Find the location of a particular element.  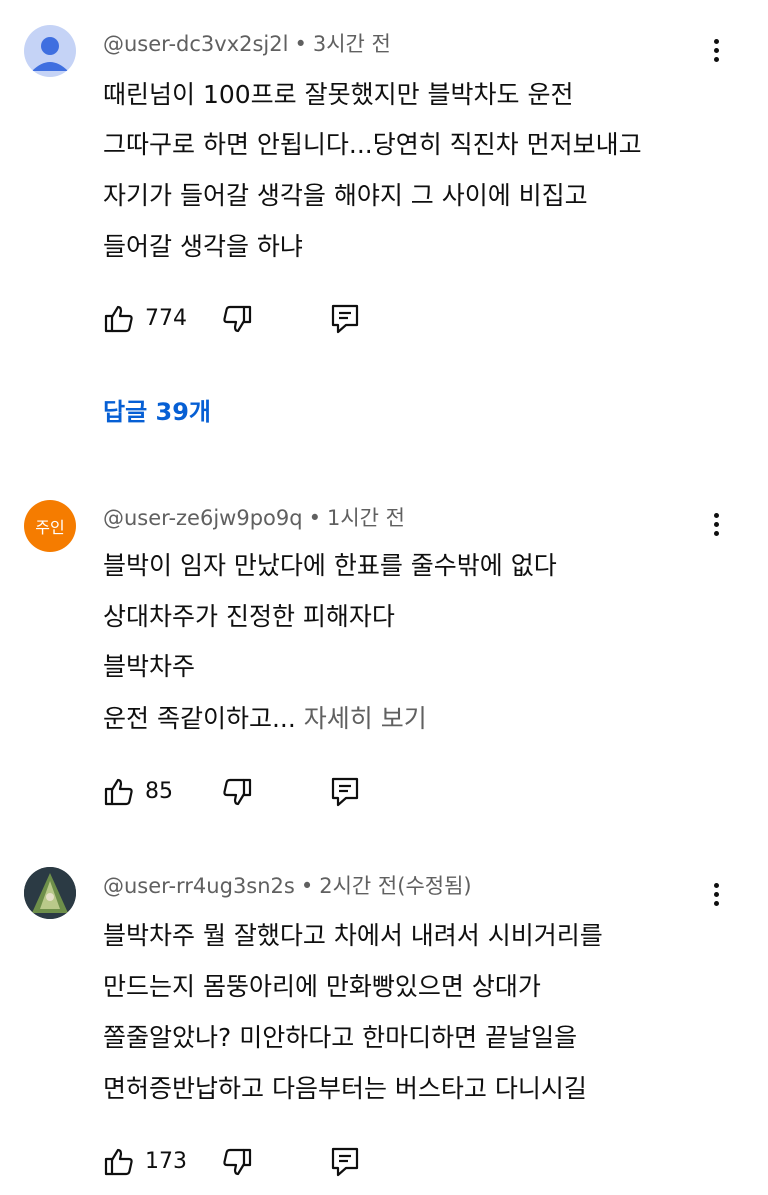

avatar: 주인 is located at coordinates (50, 526).